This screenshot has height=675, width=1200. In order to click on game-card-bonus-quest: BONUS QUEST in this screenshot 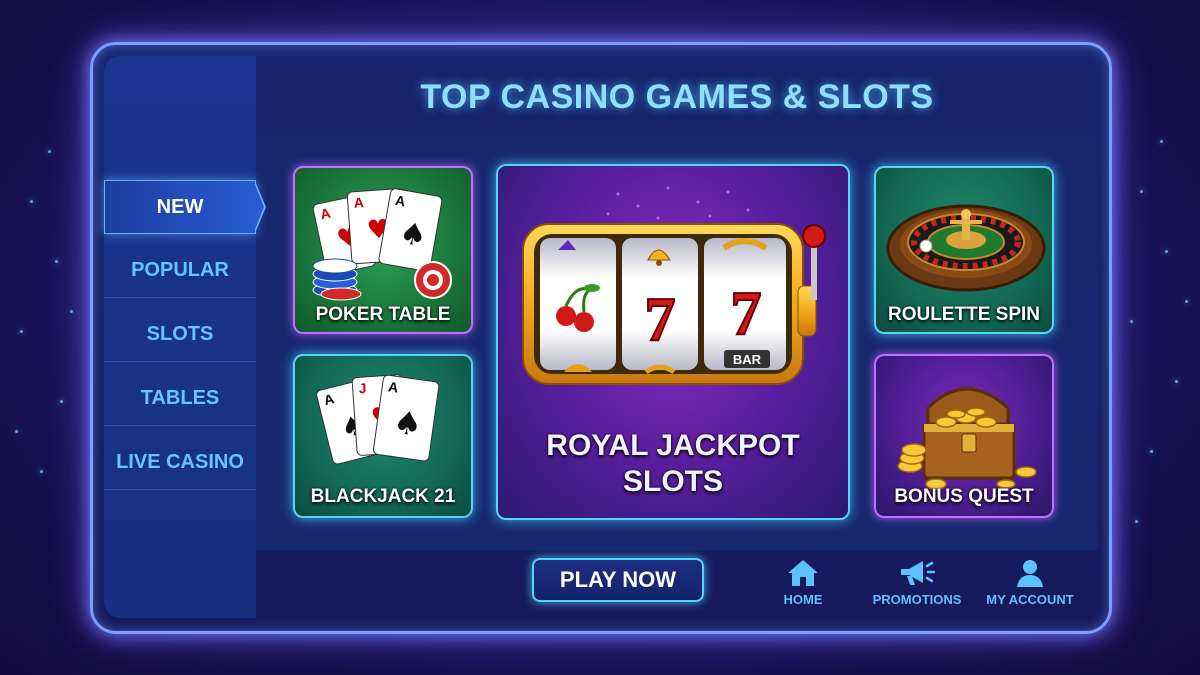, I will do `click(964, 436)`.